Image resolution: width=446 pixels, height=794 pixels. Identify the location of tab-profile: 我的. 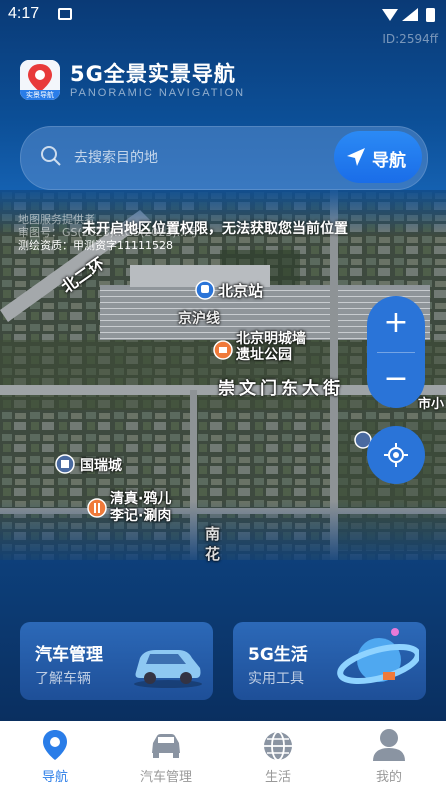
(389, 757).